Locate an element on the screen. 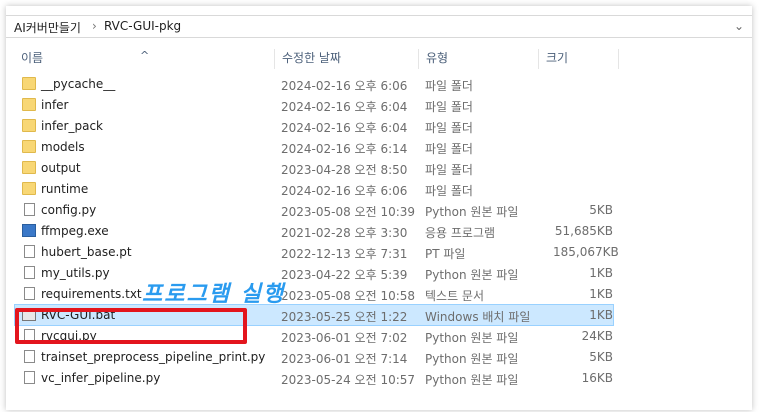 The height and width of the screenshot is (412, 760). highlight-box is located at coordinates (131, 326).